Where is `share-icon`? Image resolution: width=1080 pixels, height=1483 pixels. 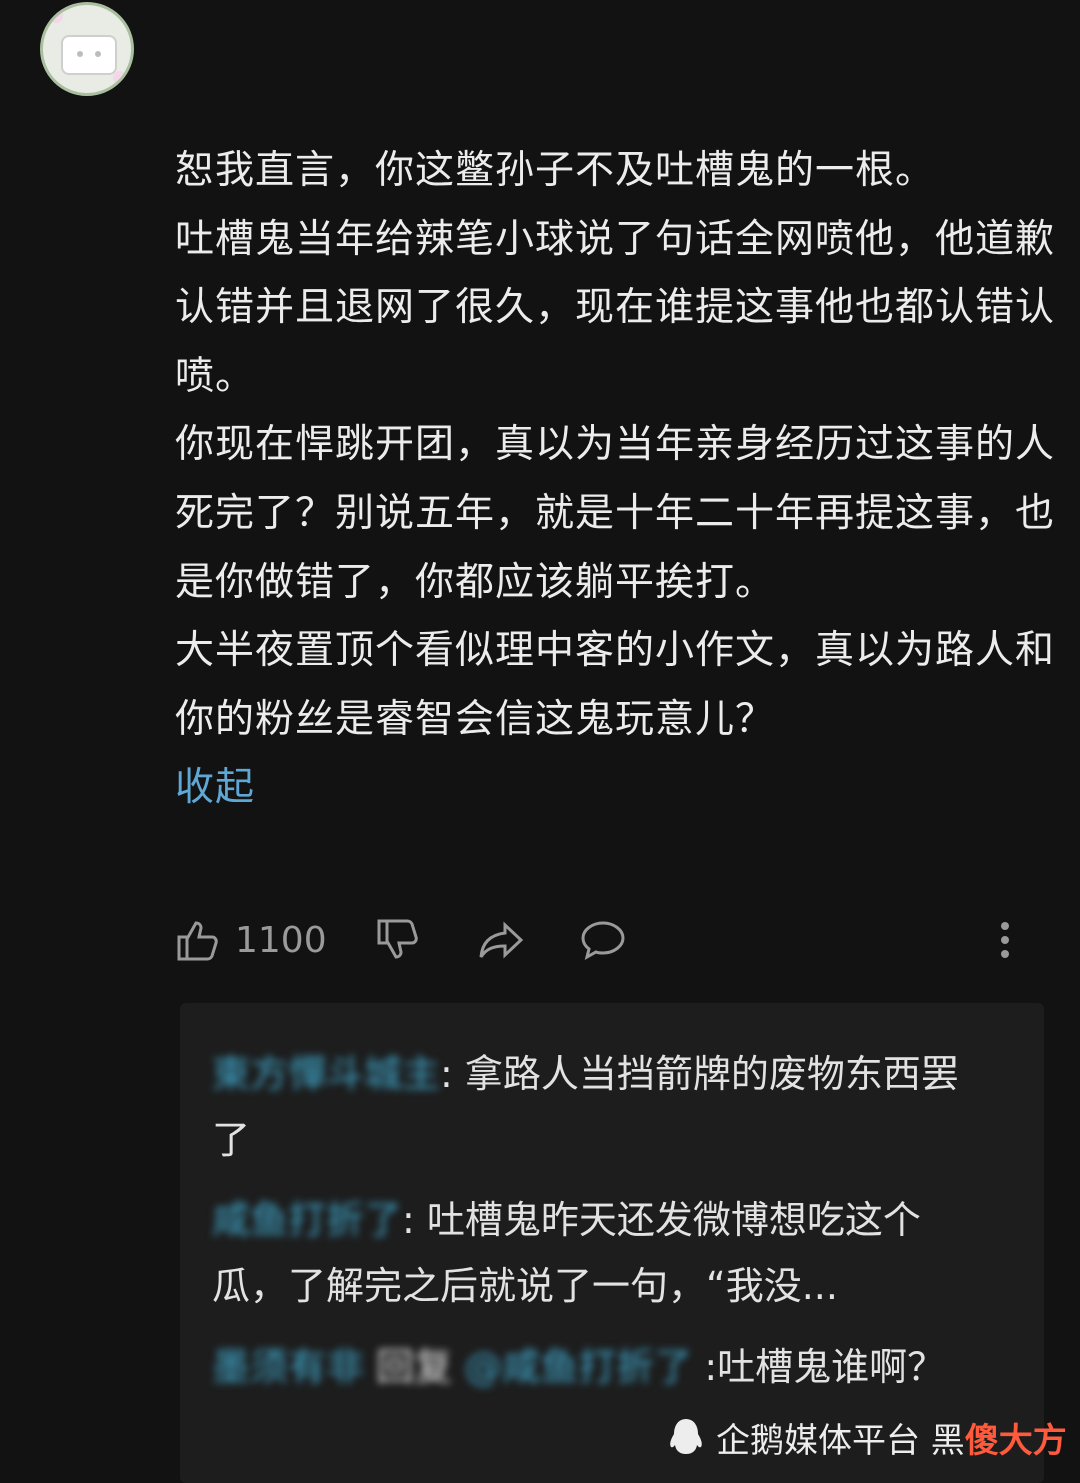
share-icon is located at coordinates (501, 940).